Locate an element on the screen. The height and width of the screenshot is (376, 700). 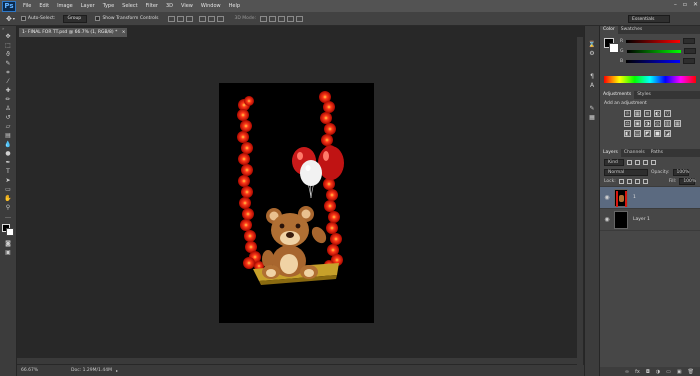
panel-background-swatch is located at coordinates (614, 48).